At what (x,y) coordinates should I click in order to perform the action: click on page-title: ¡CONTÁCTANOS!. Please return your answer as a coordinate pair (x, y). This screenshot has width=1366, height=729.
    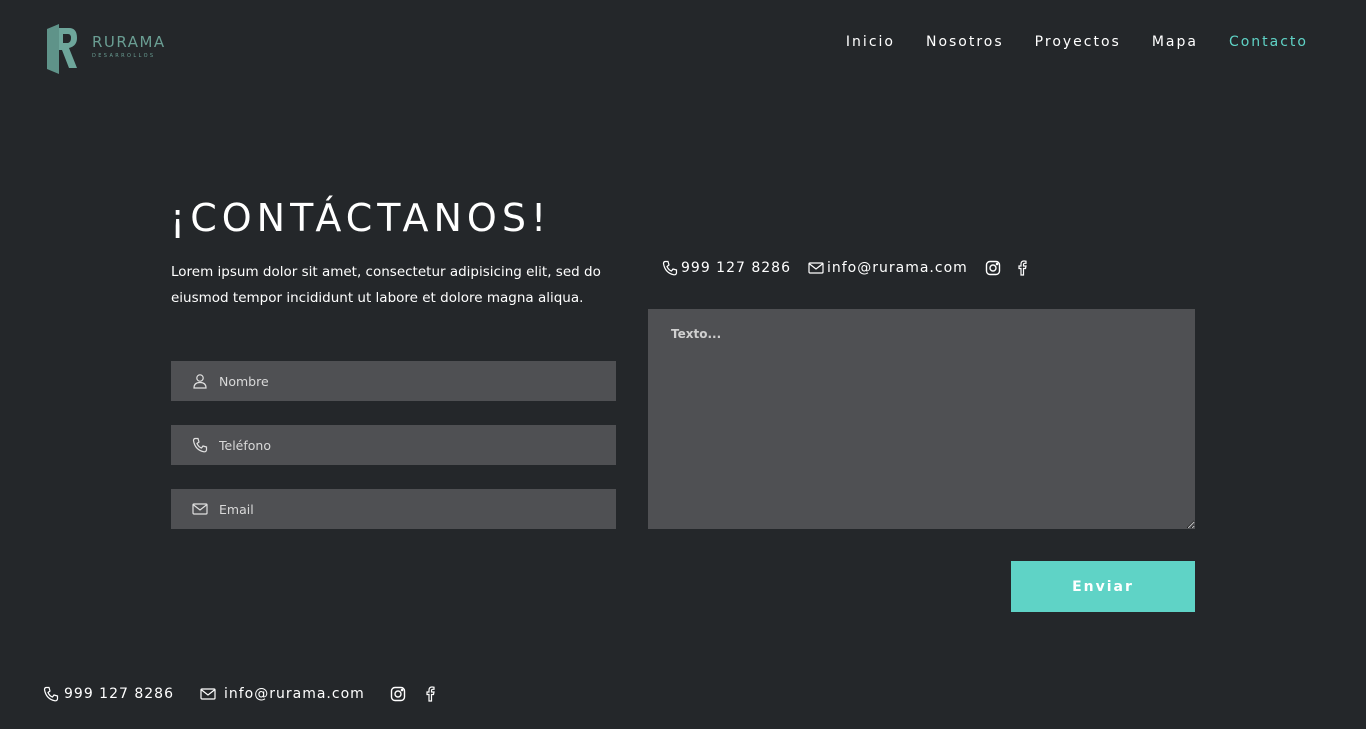
    Looking at the image, I should click on (361, 218).